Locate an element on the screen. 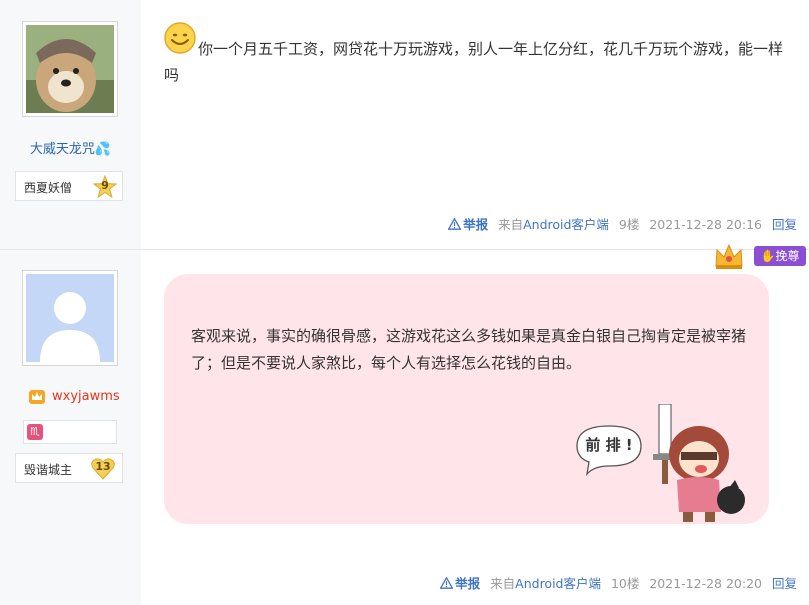 The image size is (809, 605). level-heart-icon: 13 is located at coordinates (102, 469).